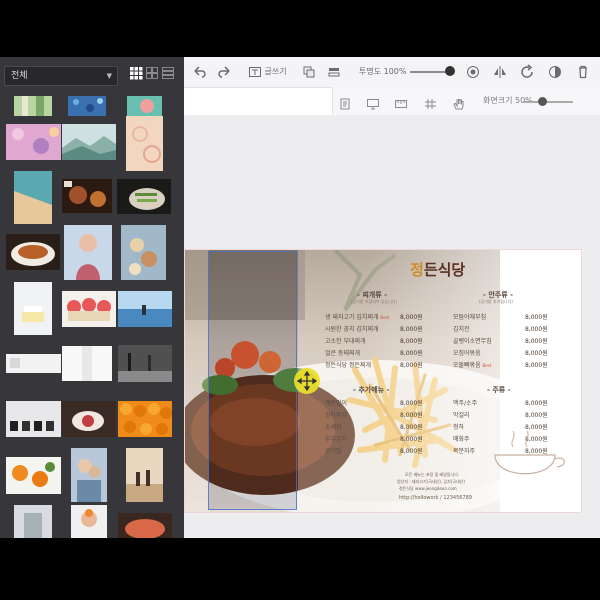 Image resolution: width=600 pixels, height=600 pixels. I want to click on grid-view-icon, so click(136, 73).